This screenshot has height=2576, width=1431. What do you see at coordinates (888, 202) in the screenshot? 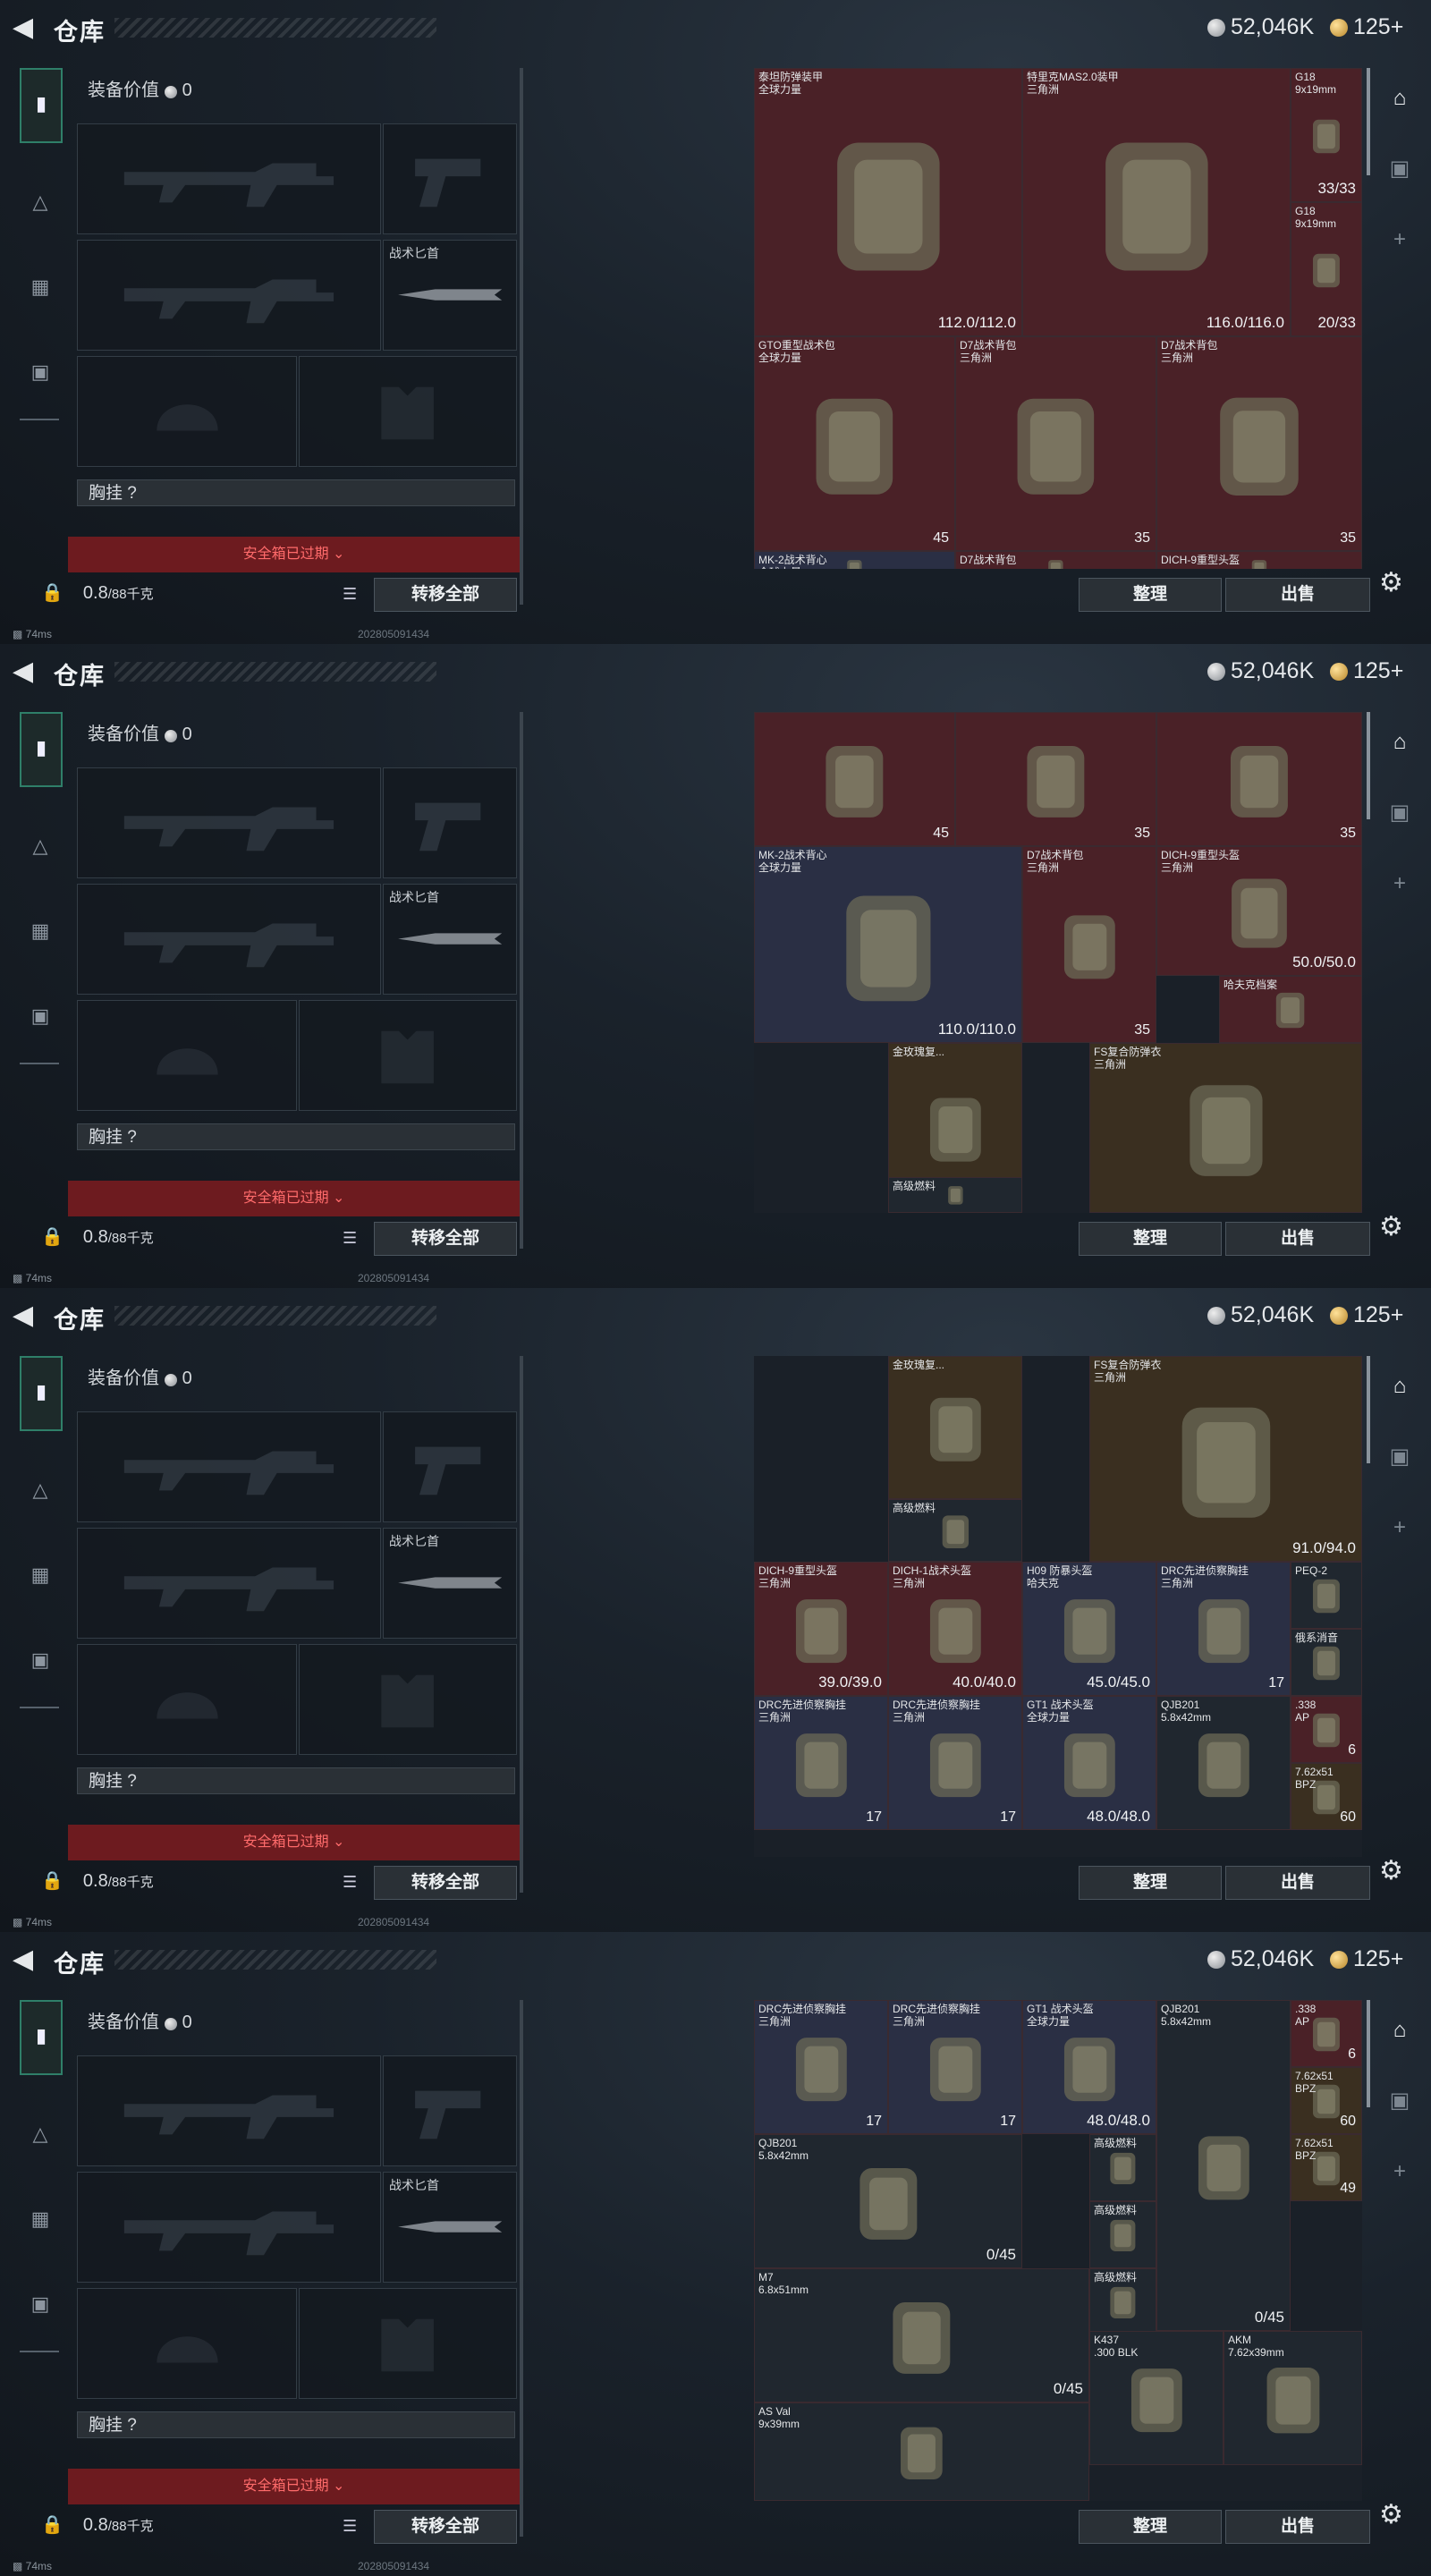
I see `stash-item: 泰坦防弹装甲 全球力量 112.0/112.0` at bounding box center [888, 202].